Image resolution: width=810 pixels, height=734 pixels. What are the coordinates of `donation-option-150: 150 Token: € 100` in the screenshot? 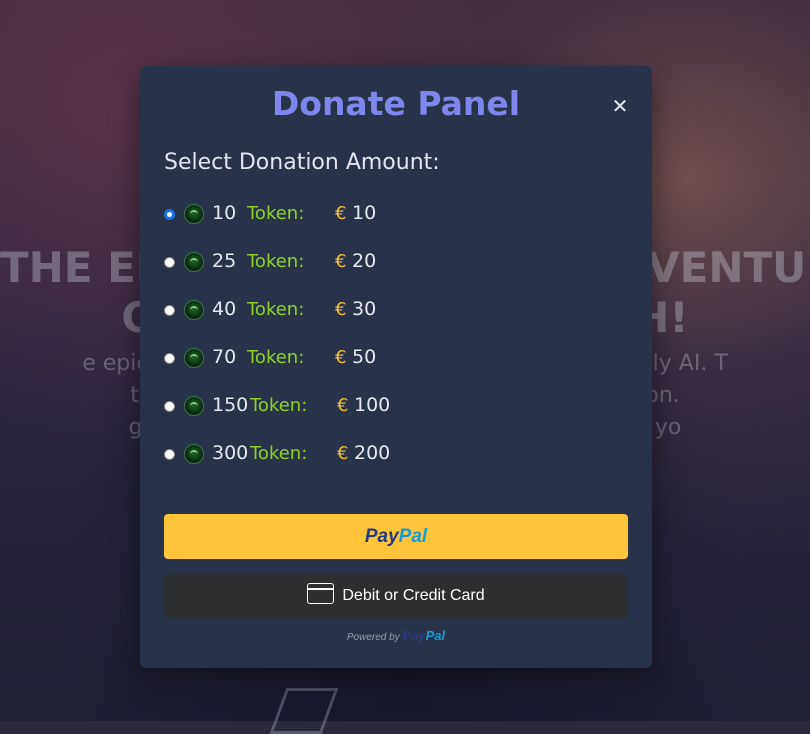 It's located at (394, 418).